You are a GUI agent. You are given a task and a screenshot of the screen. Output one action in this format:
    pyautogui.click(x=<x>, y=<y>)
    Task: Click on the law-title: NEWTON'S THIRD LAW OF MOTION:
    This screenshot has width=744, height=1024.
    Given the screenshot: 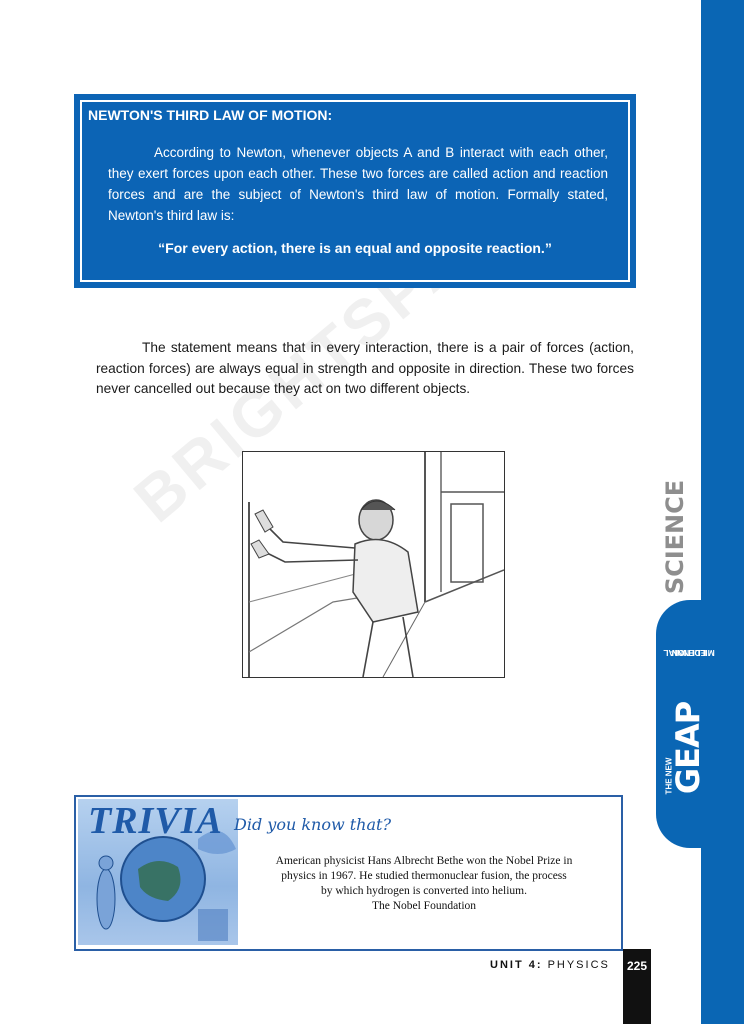 What is the action you would take?
    pyautogui.click(x=210, y=115)
    